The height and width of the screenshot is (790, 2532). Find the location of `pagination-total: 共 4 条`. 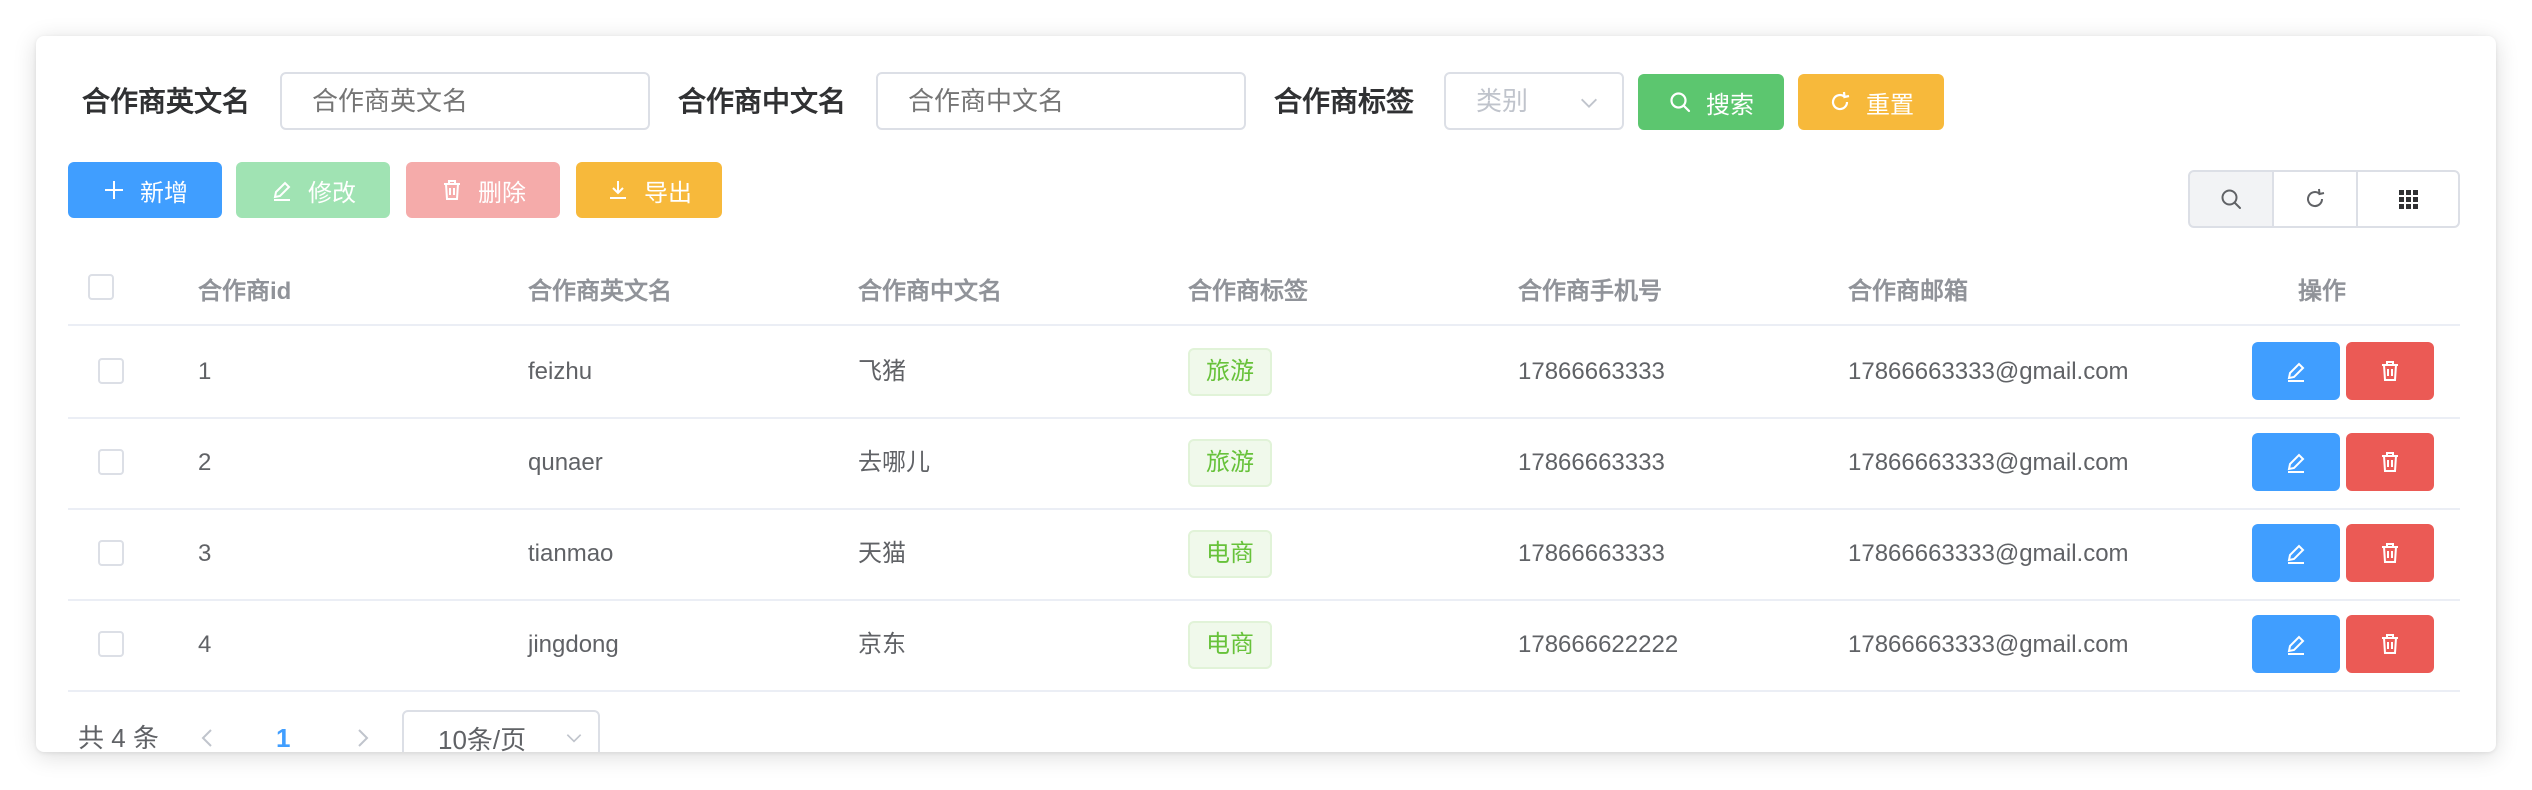

pagination-total: 共 4 条 is located at coordinates (118, 737).